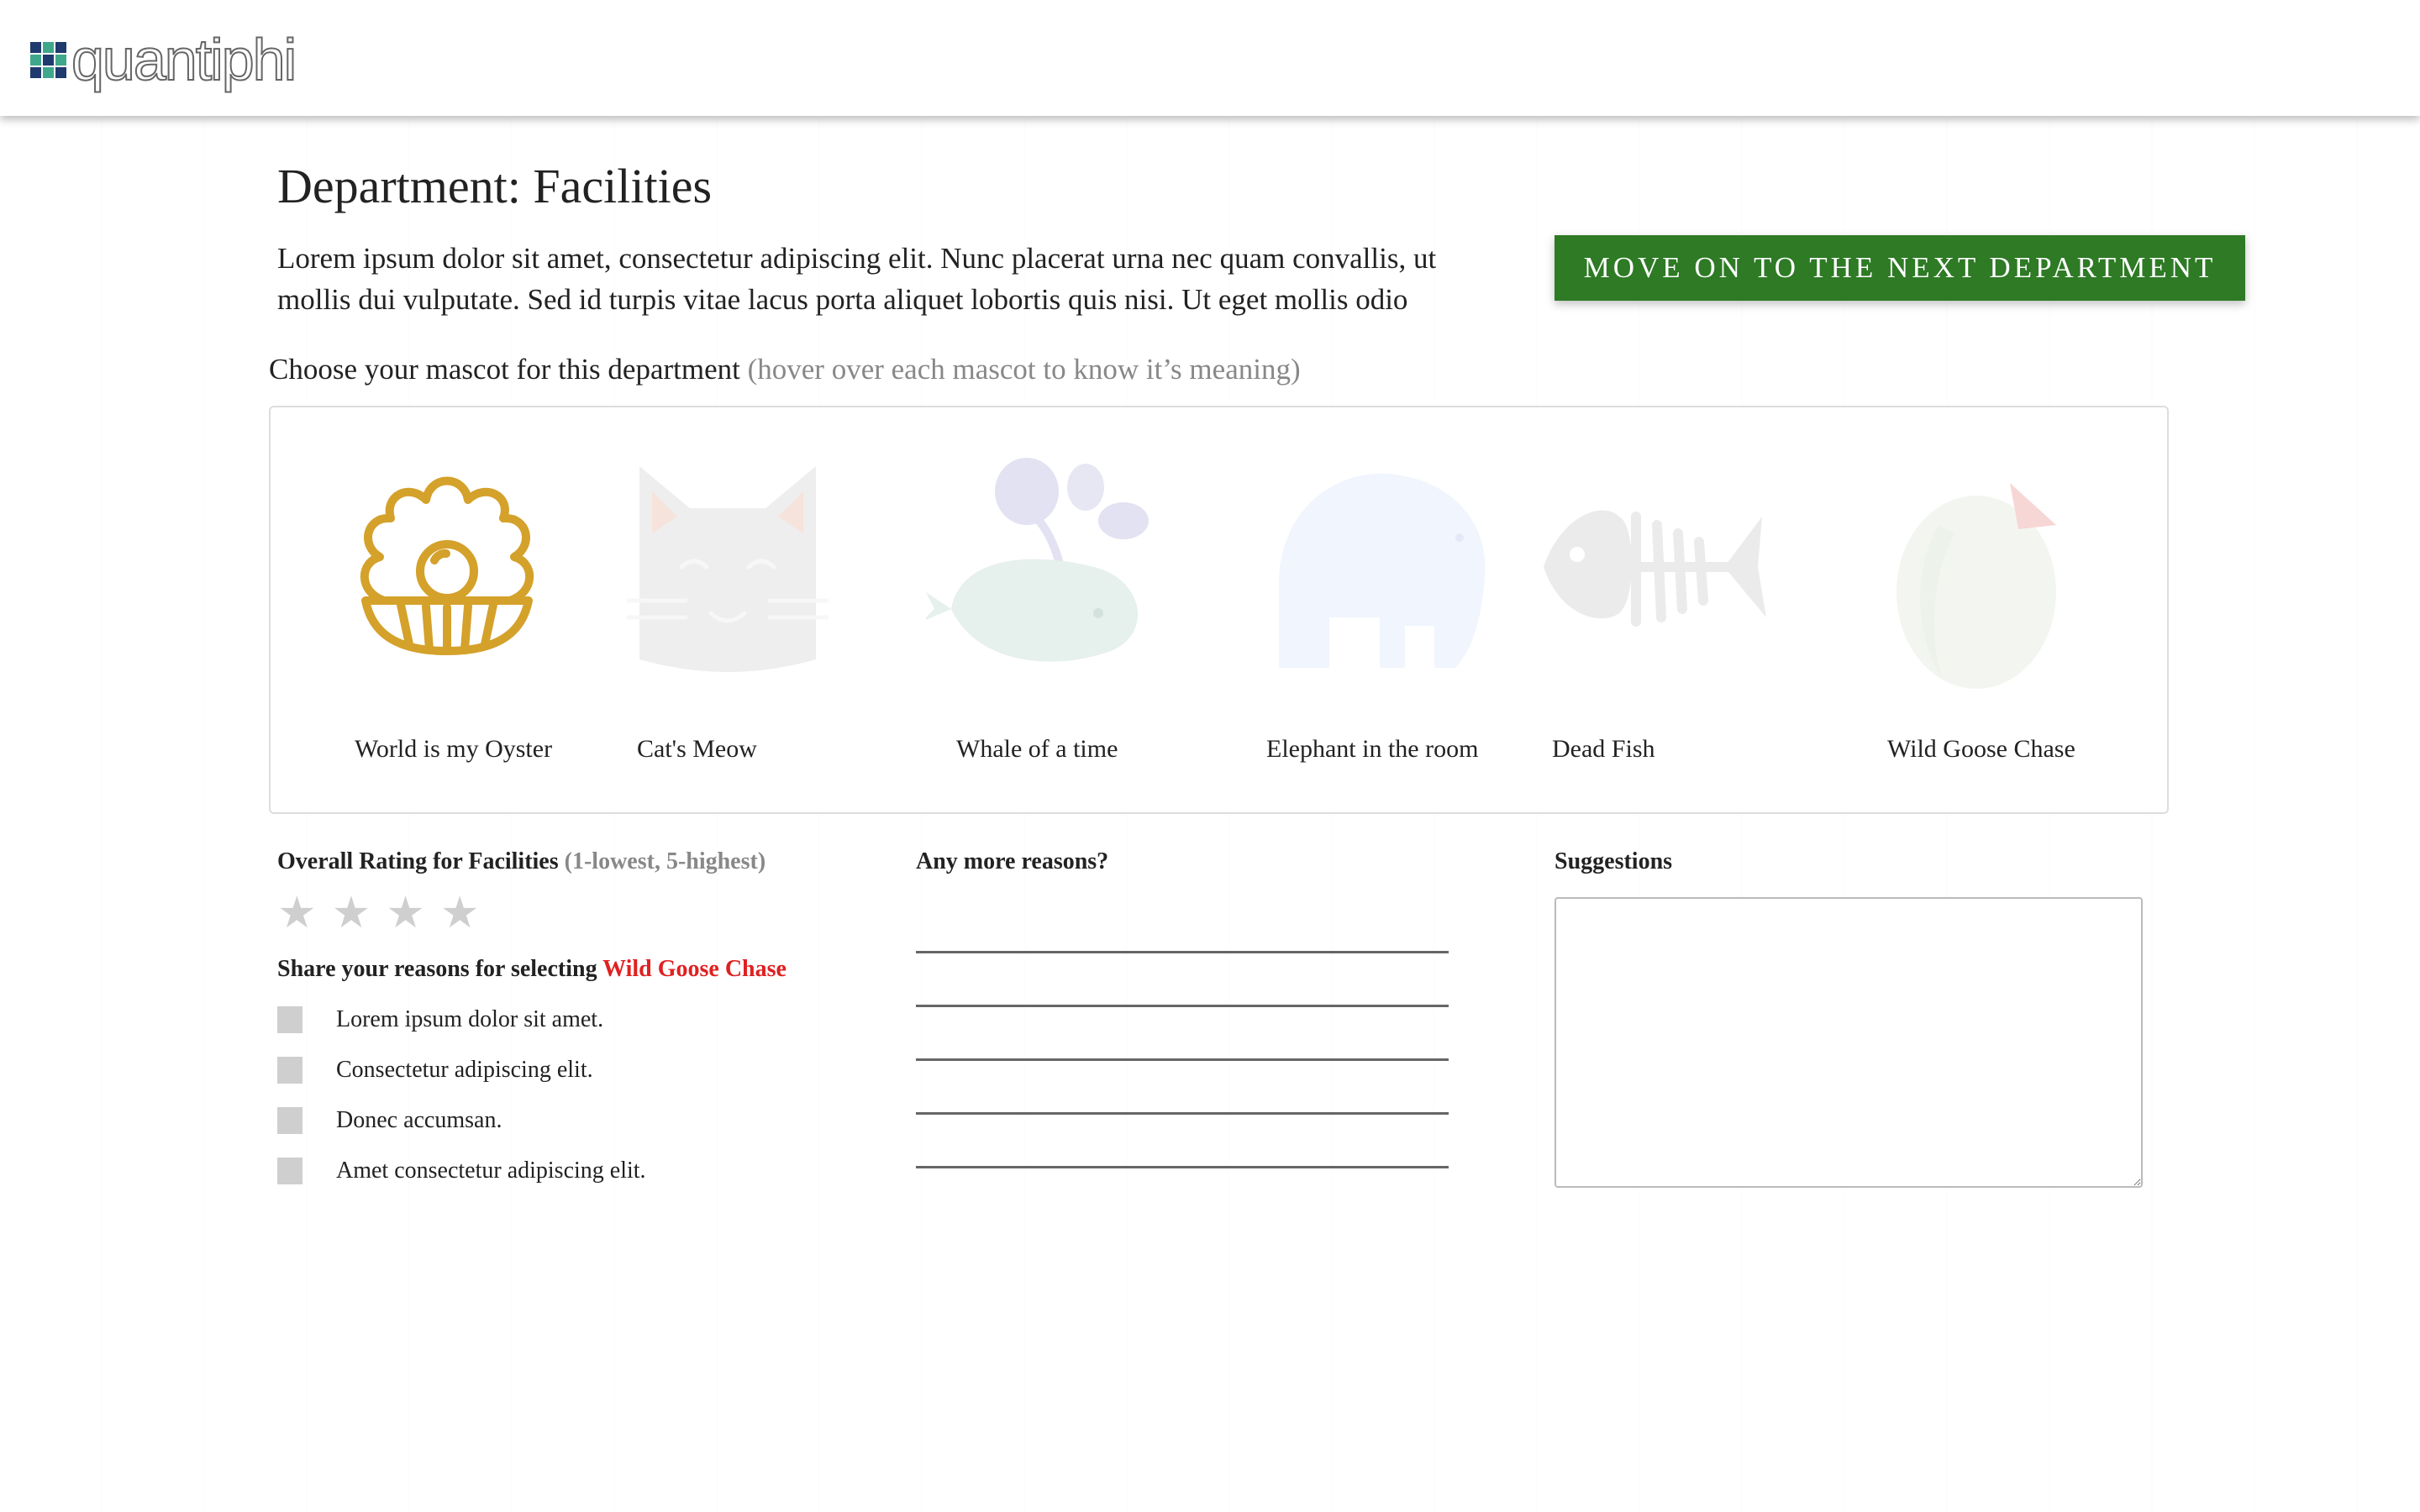  I want to click on reason-text: Donec accumsan., so click(419, 1120).